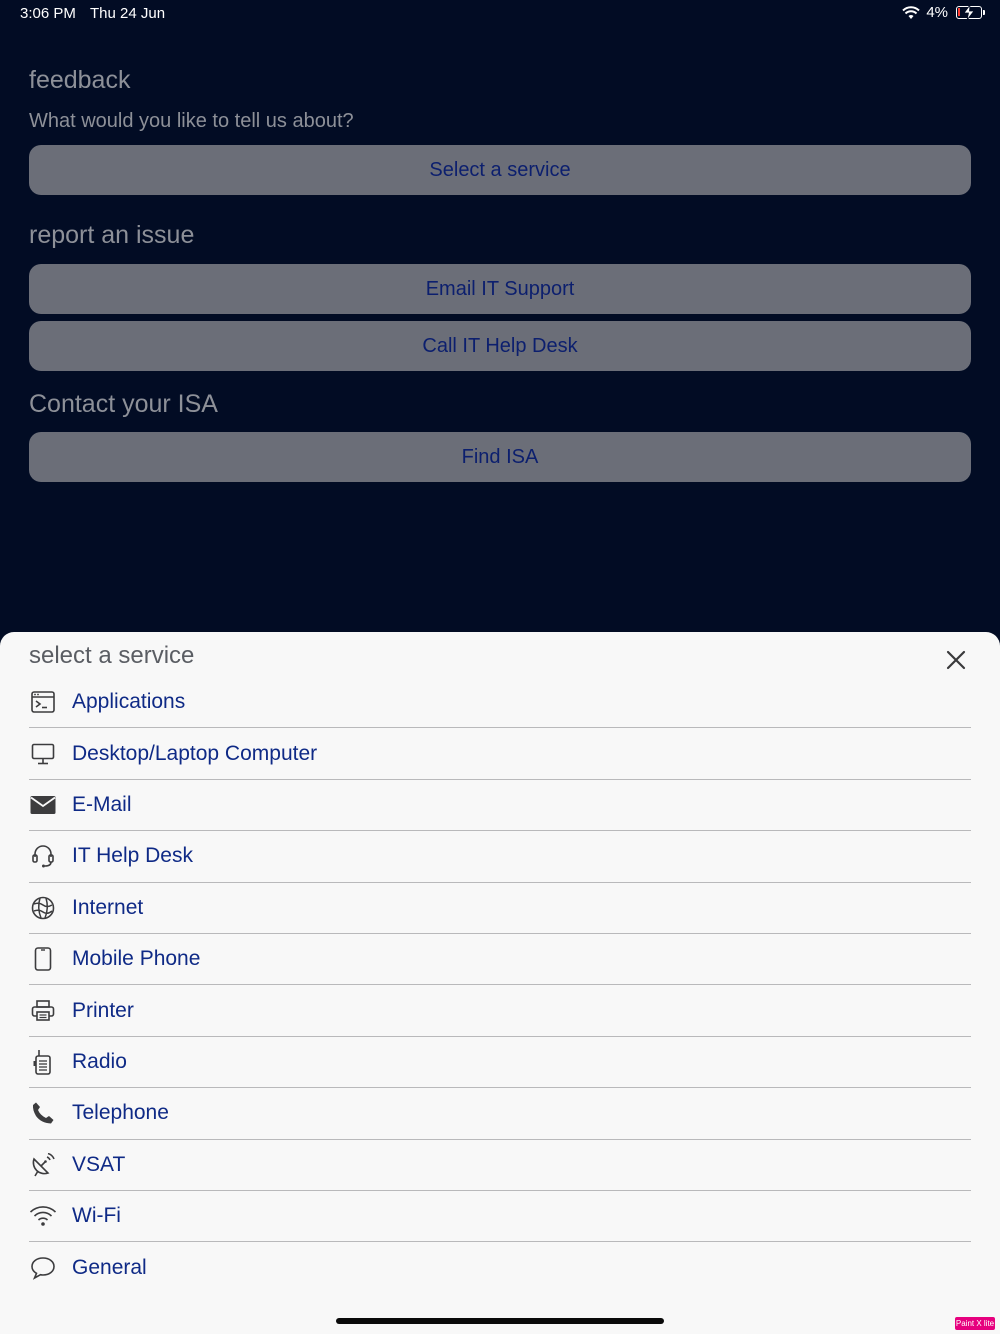  I want to click on close-button, so click(956, 660).